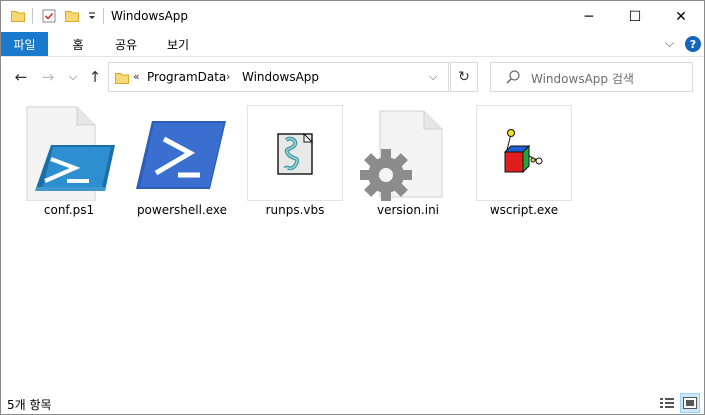 This screenshot has height=415, width=705. Describe the element at coordinates (295, 153) in the screenshot. I see `vbs-script-icon` at that location.